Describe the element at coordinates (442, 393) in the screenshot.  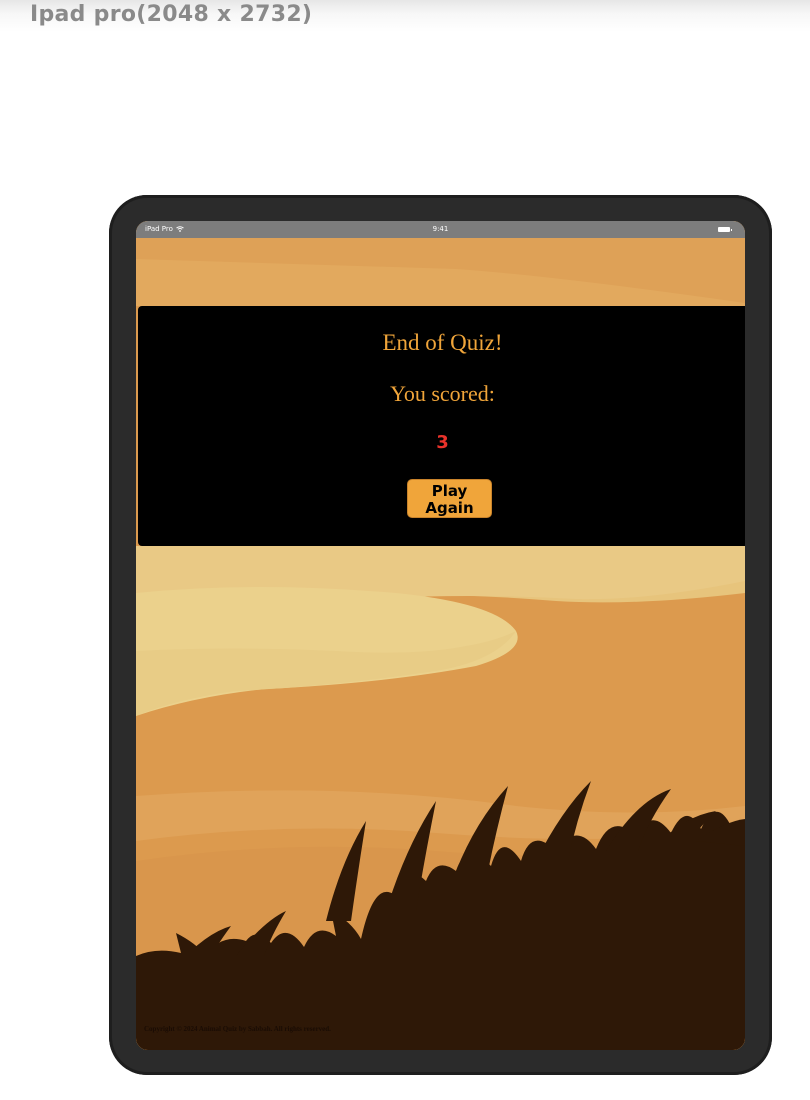
I see `score-label: You scored:` at that location.